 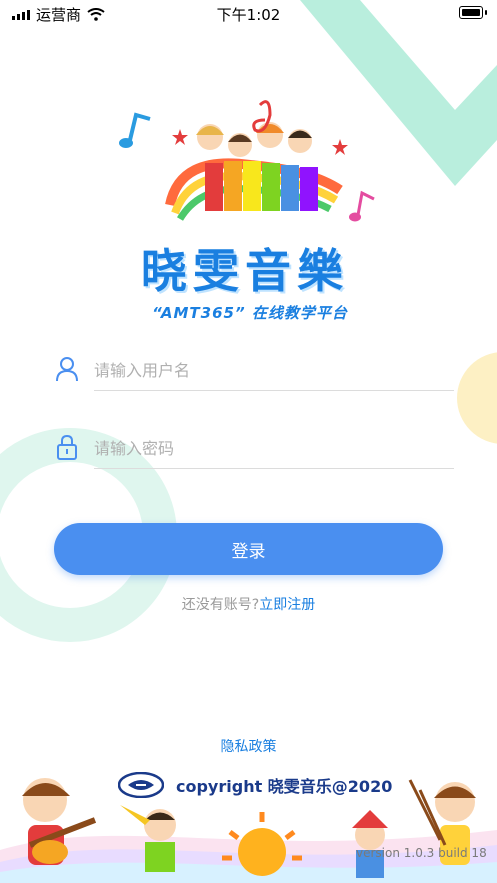 What do you see at coordinates (247, 161) in the screenshot?
I see `logo-illustration` at bounding box center [247, 161].